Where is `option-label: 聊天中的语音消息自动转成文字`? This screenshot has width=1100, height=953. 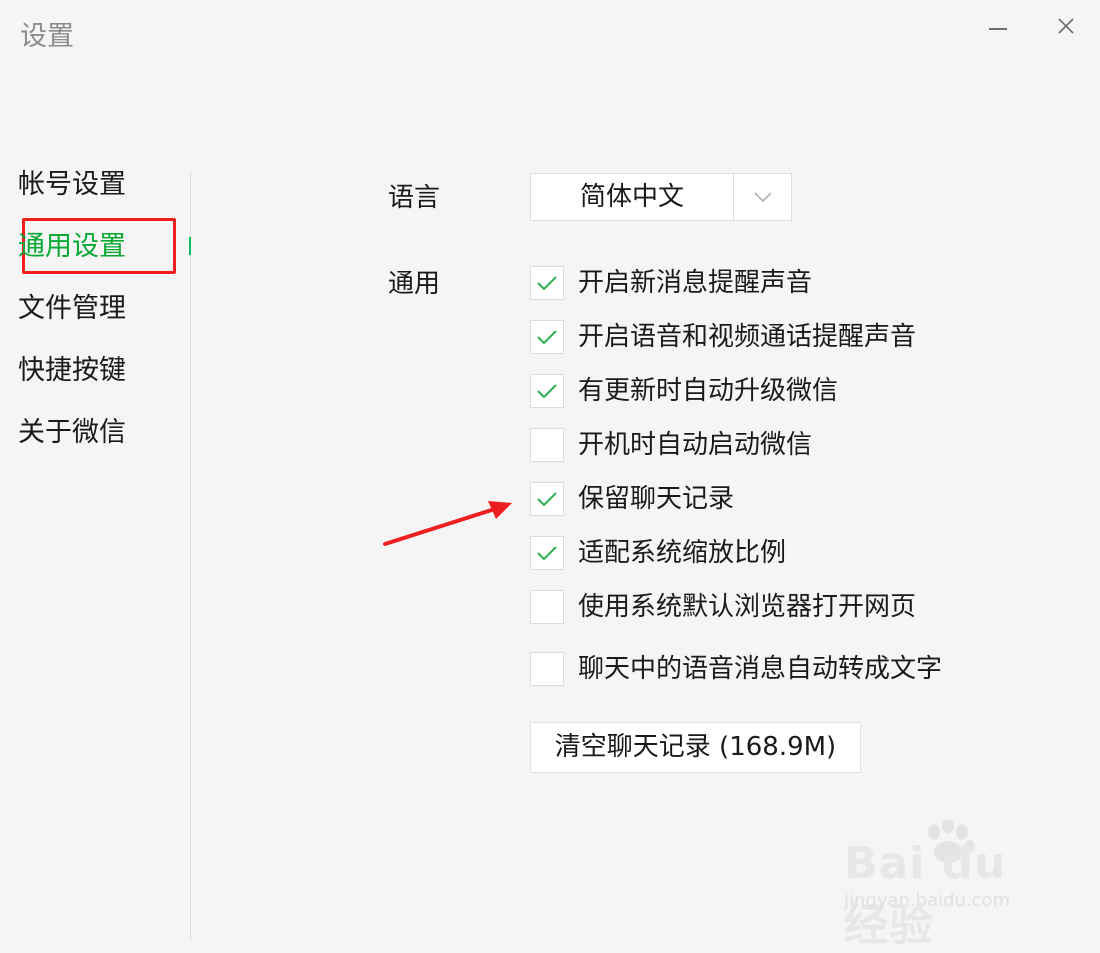
option-label: 聊天中的语音消息自动转成文字 is located at coordinates (760, 669).